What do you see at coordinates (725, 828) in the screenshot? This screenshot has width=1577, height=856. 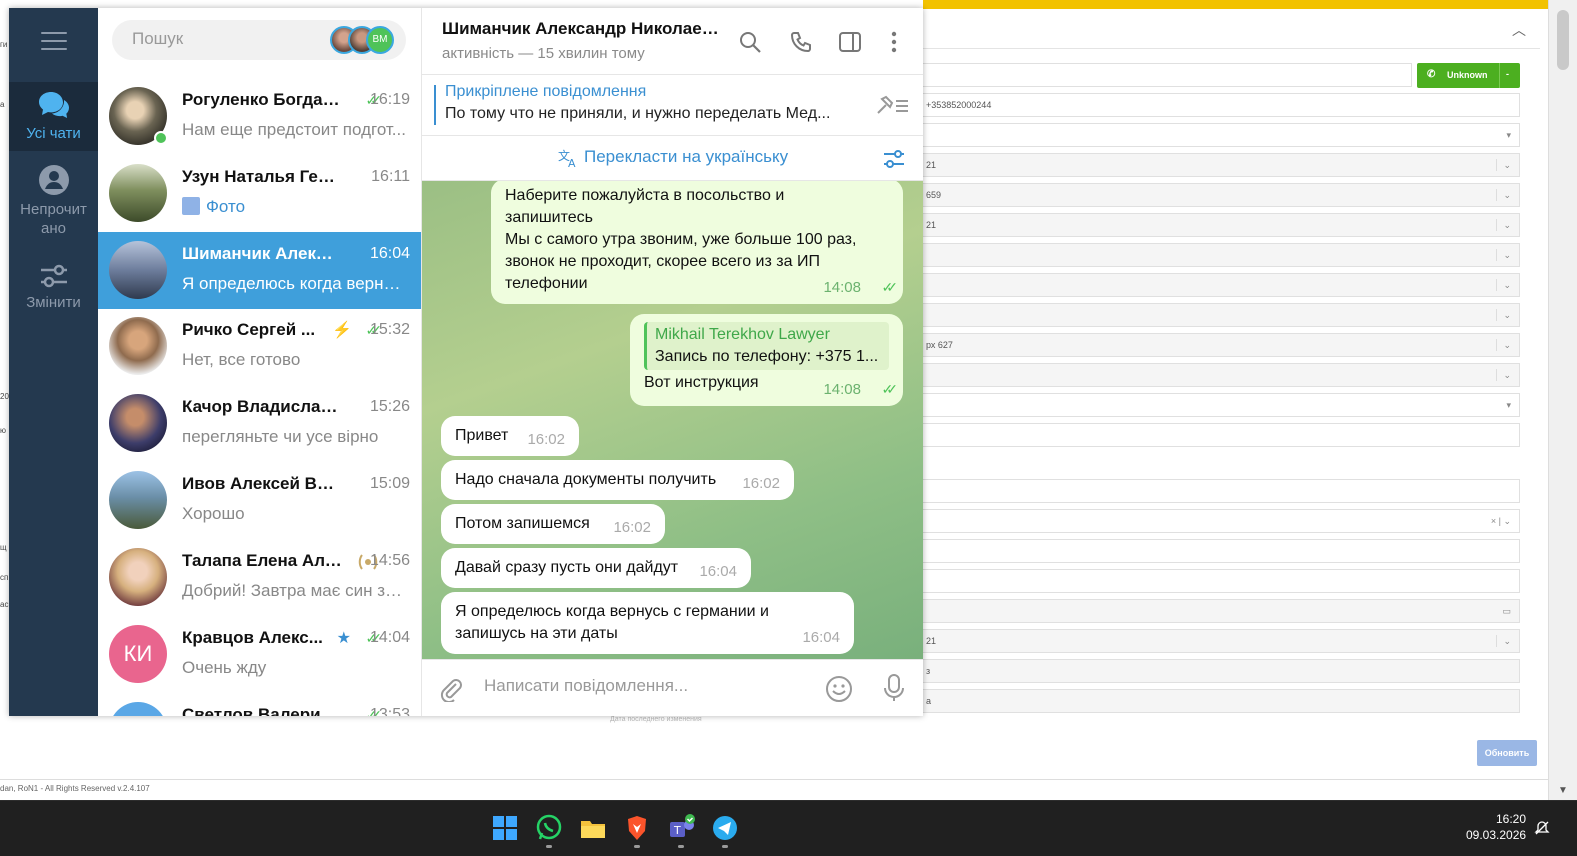 I see `telegram-icon` at bounding box center [725, 828].